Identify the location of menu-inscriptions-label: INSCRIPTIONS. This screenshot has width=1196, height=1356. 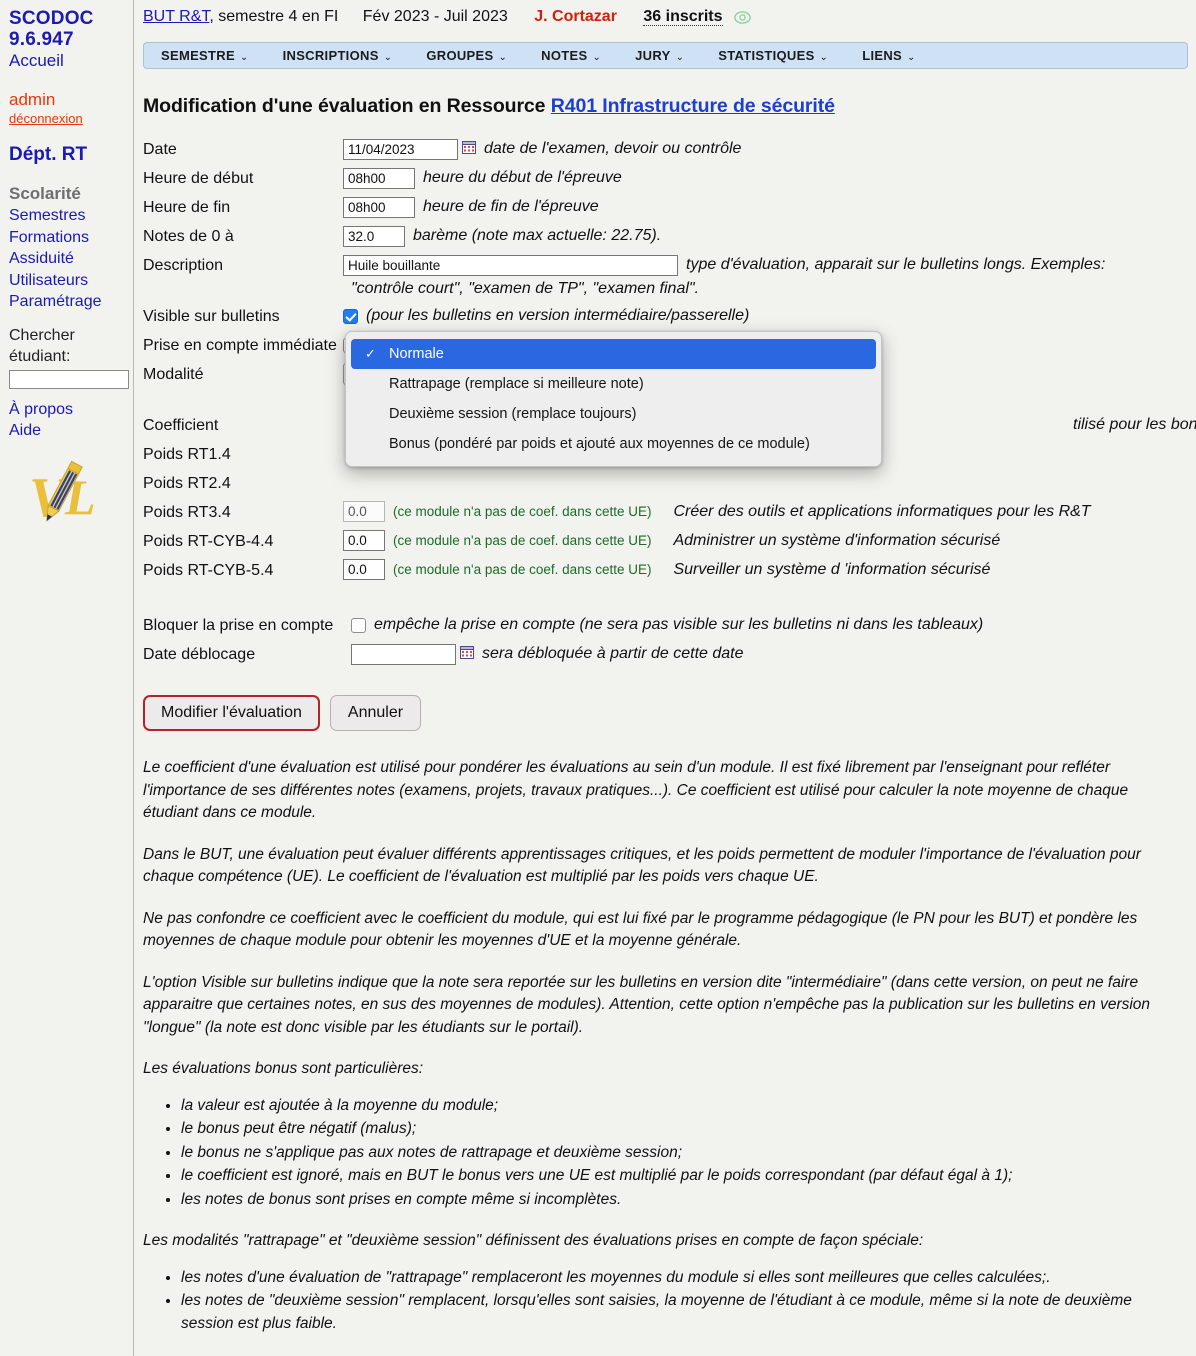
(330, 55).